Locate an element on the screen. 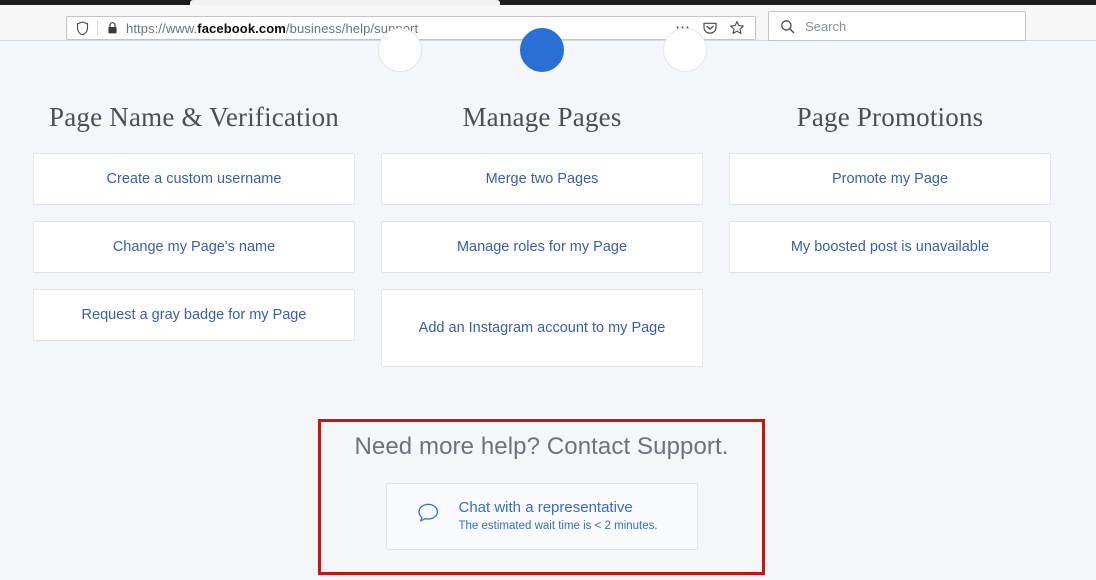 The image size is (1096, 580). help-topic-link: Request a gray badge for my Page is located at coordinates (194, 315).